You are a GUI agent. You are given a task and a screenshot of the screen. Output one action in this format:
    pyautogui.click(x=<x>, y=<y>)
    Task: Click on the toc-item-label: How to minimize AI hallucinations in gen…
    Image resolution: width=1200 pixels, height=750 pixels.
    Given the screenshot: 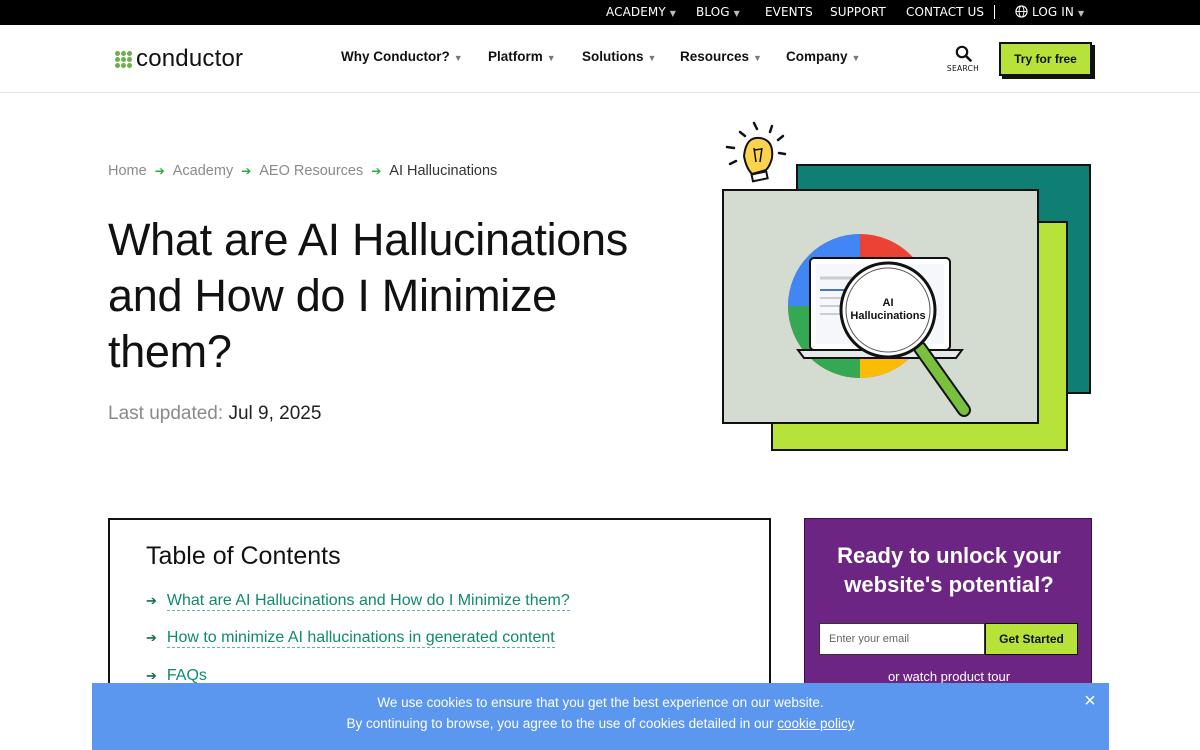 What is the action you would take?
    pyautogui.click(x=360, y=638)
    